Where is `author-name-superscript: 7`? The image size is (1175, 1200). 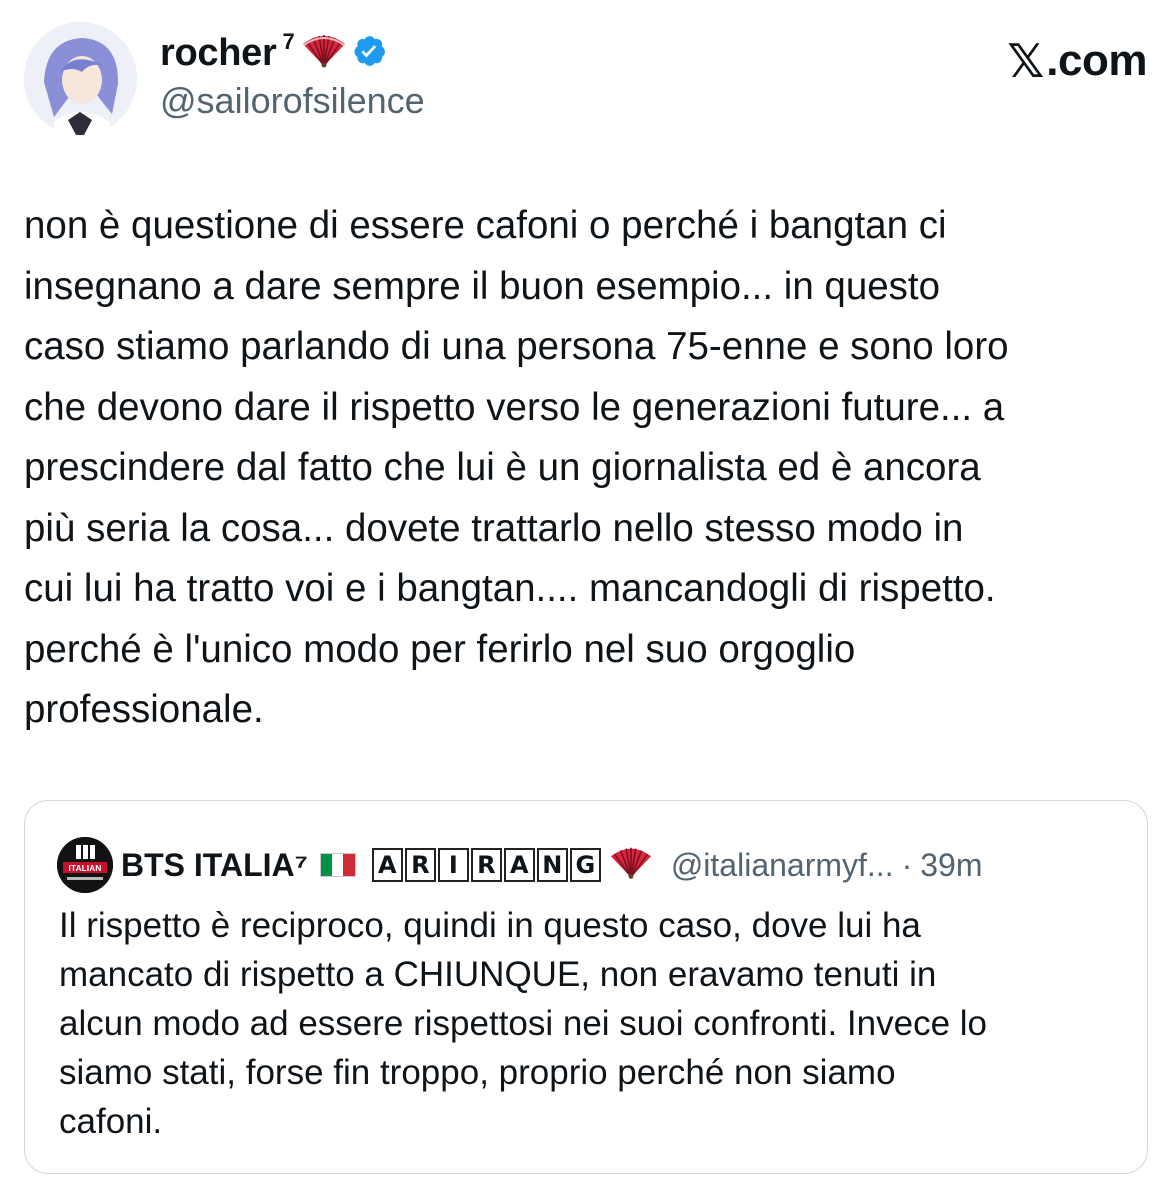 author-name-superscript: 7 is located at coordinates (288, 41).